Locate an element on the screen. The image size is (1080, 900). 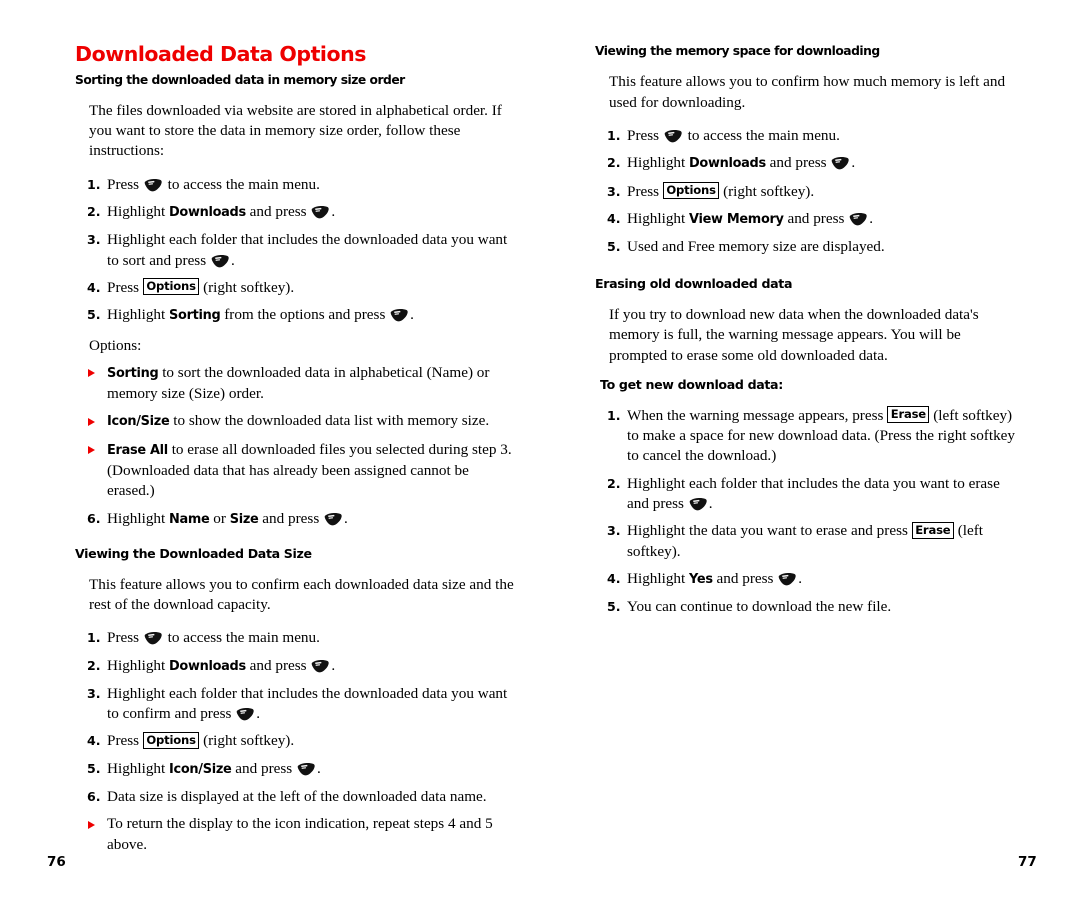
list-item: 6. Highlight Name or Size and press . is located at coordinates (295, 519).